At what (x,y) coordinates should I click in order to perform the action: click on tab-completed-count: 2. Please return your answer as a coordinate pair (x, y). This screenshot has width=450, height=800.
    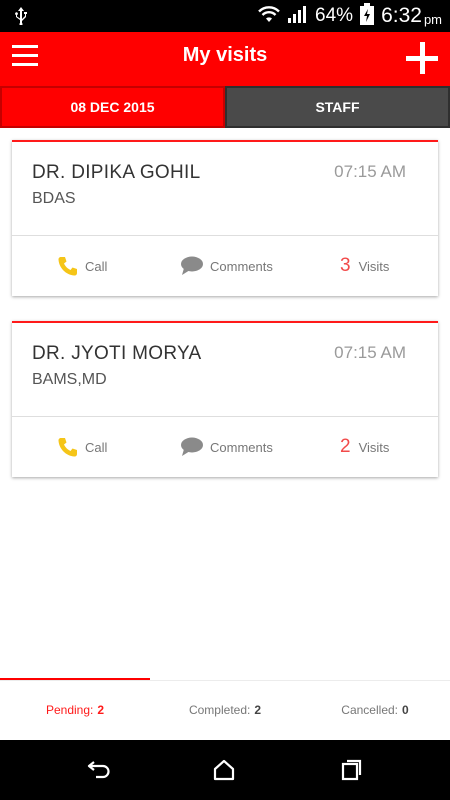
    Looking at the image, I should click on (258, 710).